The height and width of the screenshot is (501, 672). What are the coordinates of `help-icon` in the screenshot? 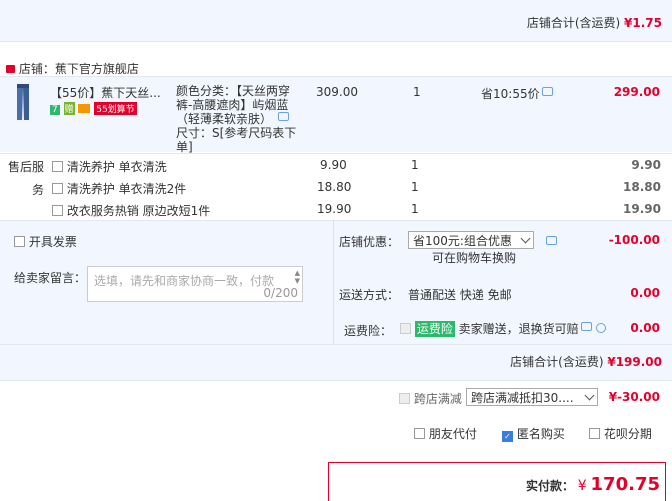 It's located at (600, 328).